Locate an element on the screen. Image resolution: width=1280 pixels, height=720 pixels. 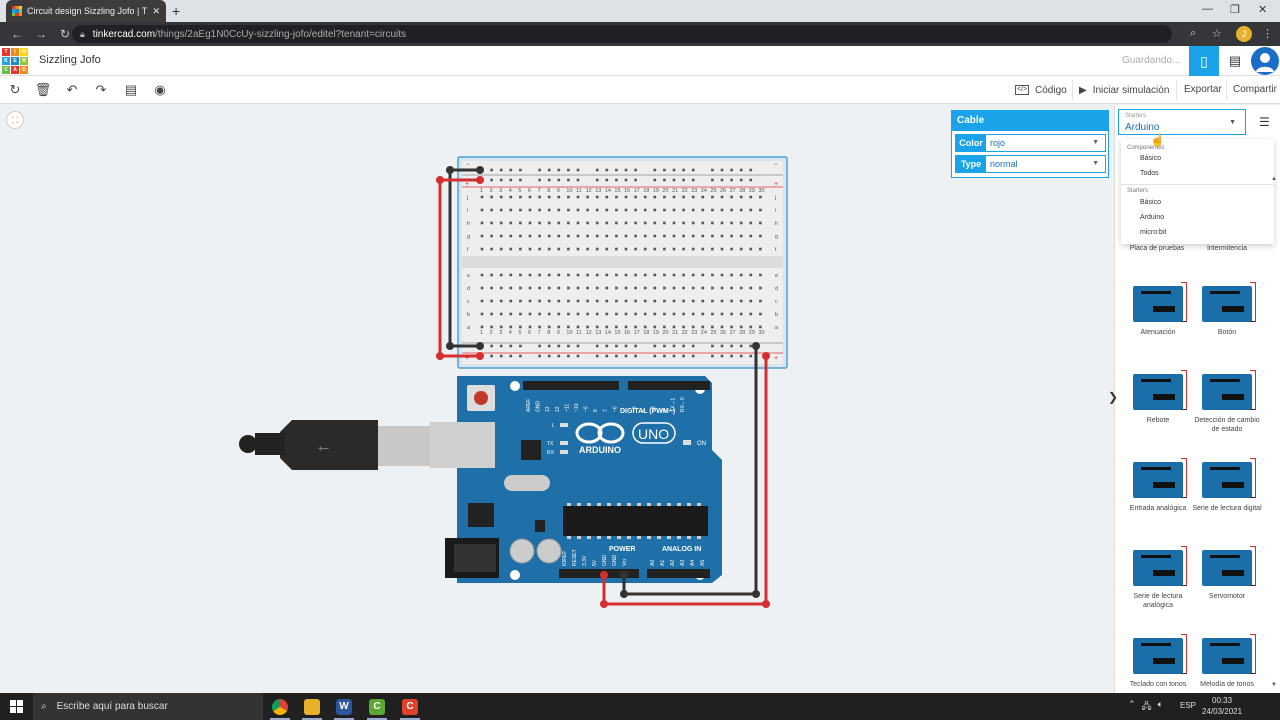
export-button: Exportar is located at coordinates (1202, 90).